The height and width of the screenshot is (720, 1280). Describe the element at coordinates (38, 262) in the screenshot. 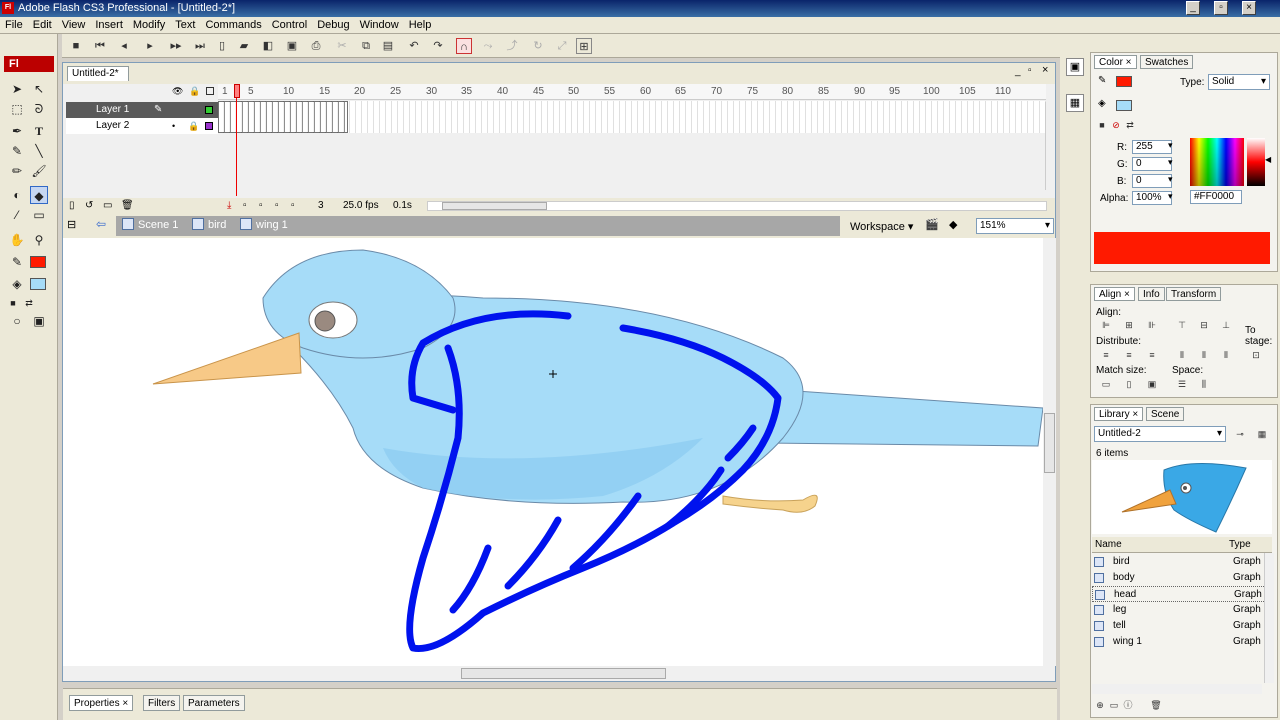

I see `stroke-color-swatch` at that location.